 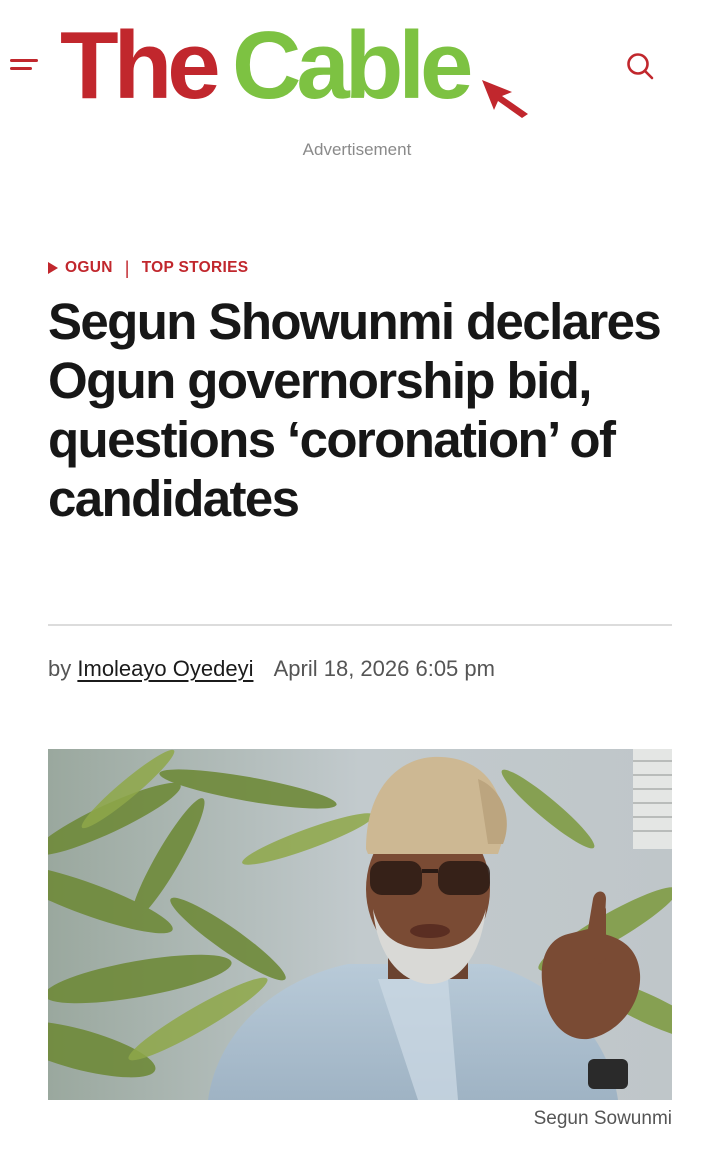 What do you see at coordinates (195, 268) in the screenshot?
I see `category-link-top-stories: TOP STORIES` at bounding box center [195, 268].